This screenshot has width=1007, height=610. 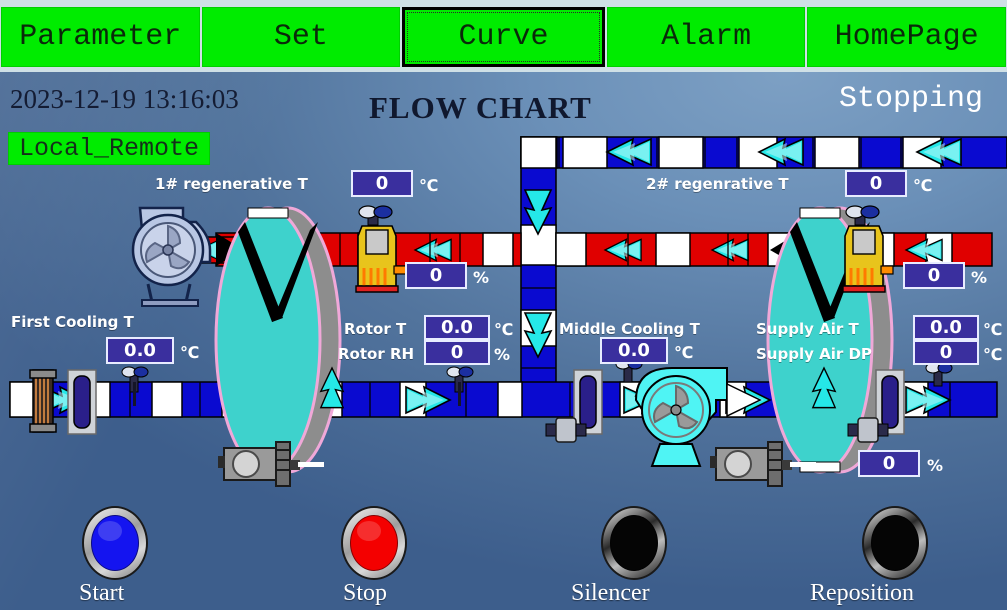 What do you see at coordinates (429, 185) in the screenshot?
I see `unit-regen1: ℃` at bounding box center [429, 185].